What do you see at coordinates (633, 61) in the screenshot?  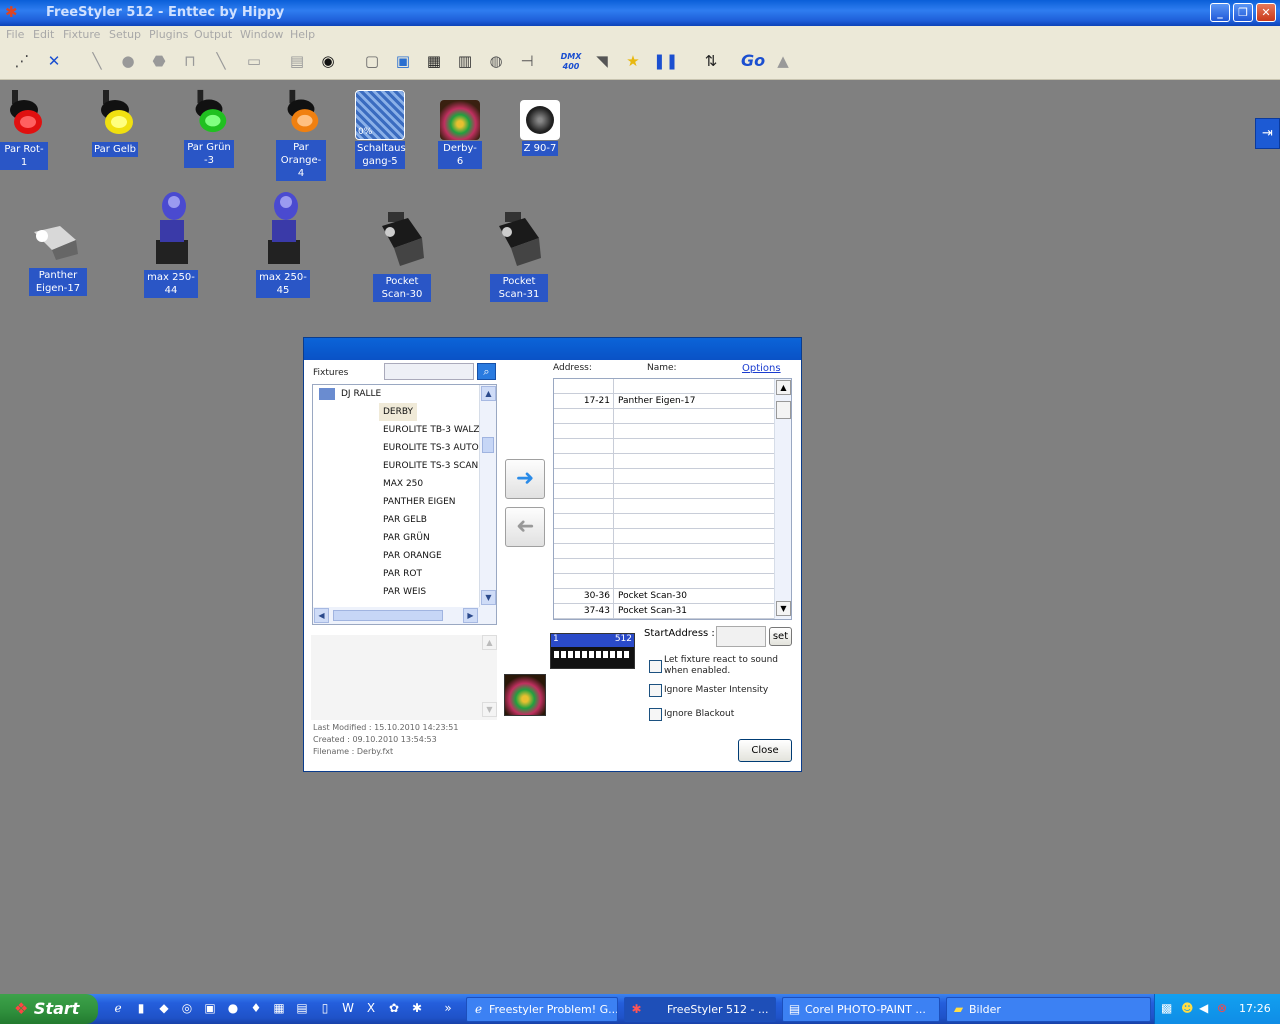 I see `star-icon: ★` at bounding box center [633, 61].